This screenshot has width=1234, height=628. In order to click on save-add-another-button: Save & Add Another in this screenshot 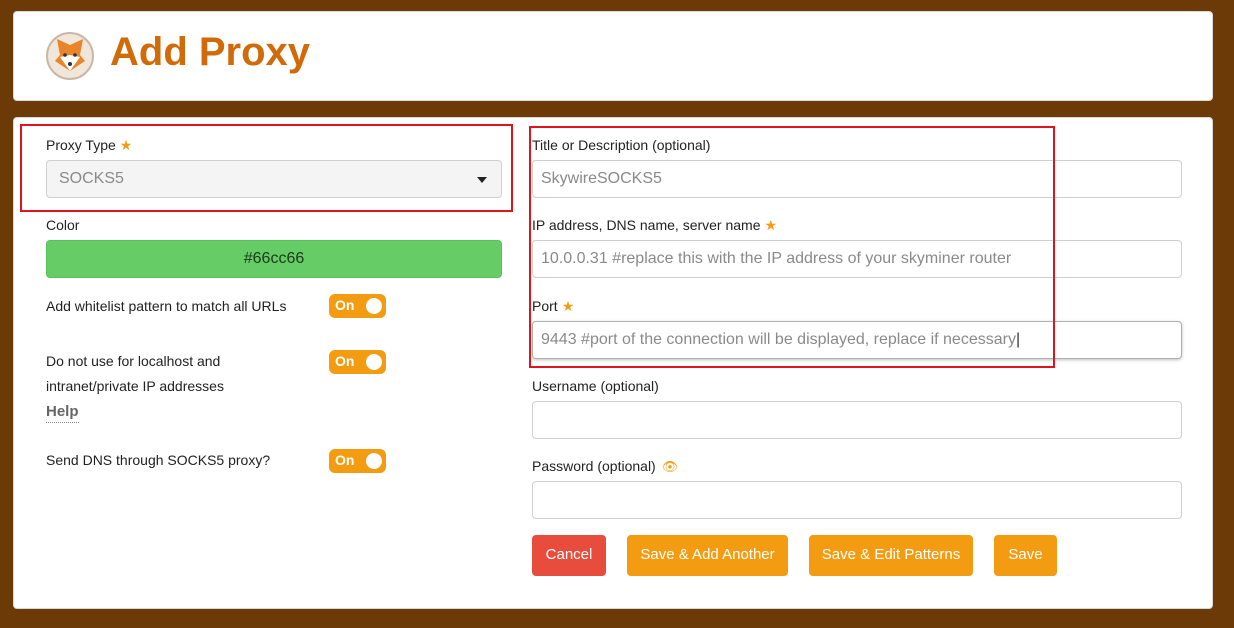, I will do `click(707, 555)`.